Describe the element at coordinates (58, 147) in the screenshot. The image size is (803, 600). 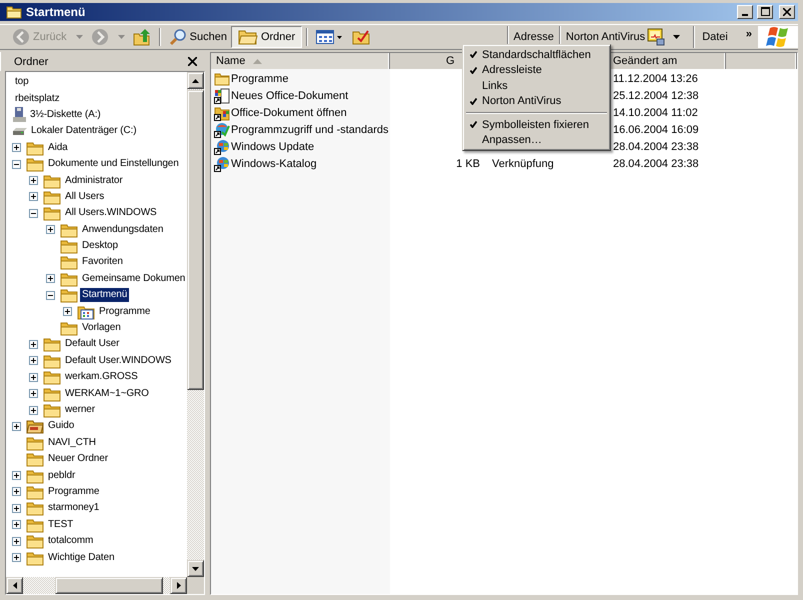
I see `tree-item: Aida` at that location.